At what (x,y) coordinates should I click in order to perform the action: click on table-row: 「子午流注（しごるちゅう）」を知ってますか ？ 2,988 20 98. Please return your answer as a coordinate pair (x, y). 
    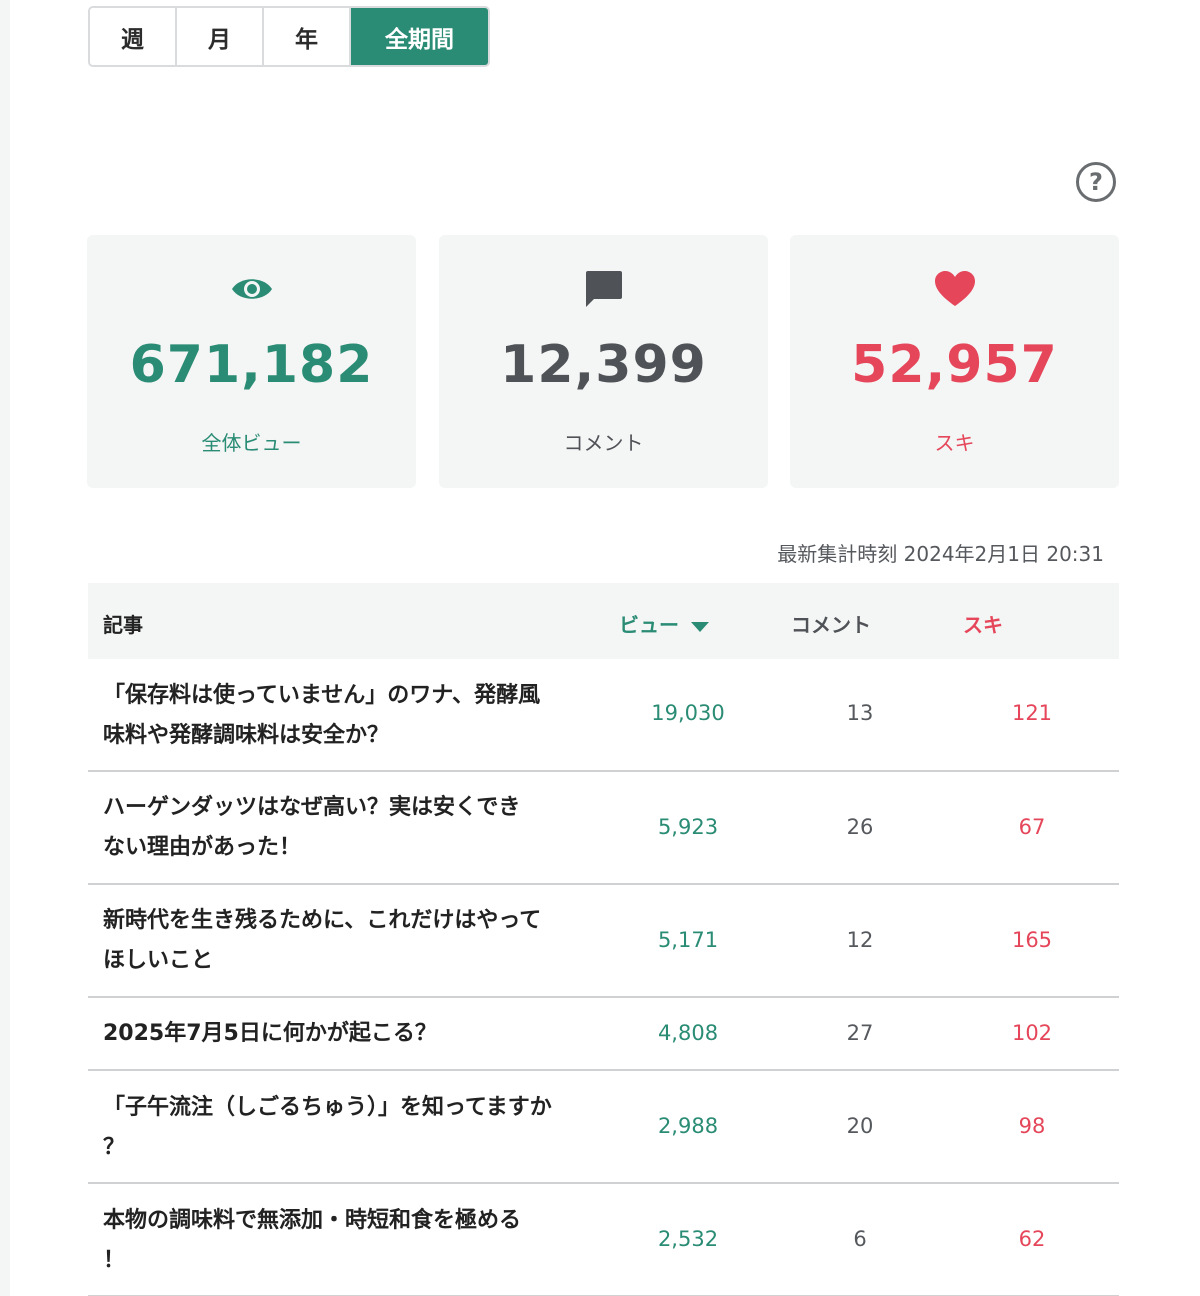
    Looking at the image, I should click on (603, 1127).